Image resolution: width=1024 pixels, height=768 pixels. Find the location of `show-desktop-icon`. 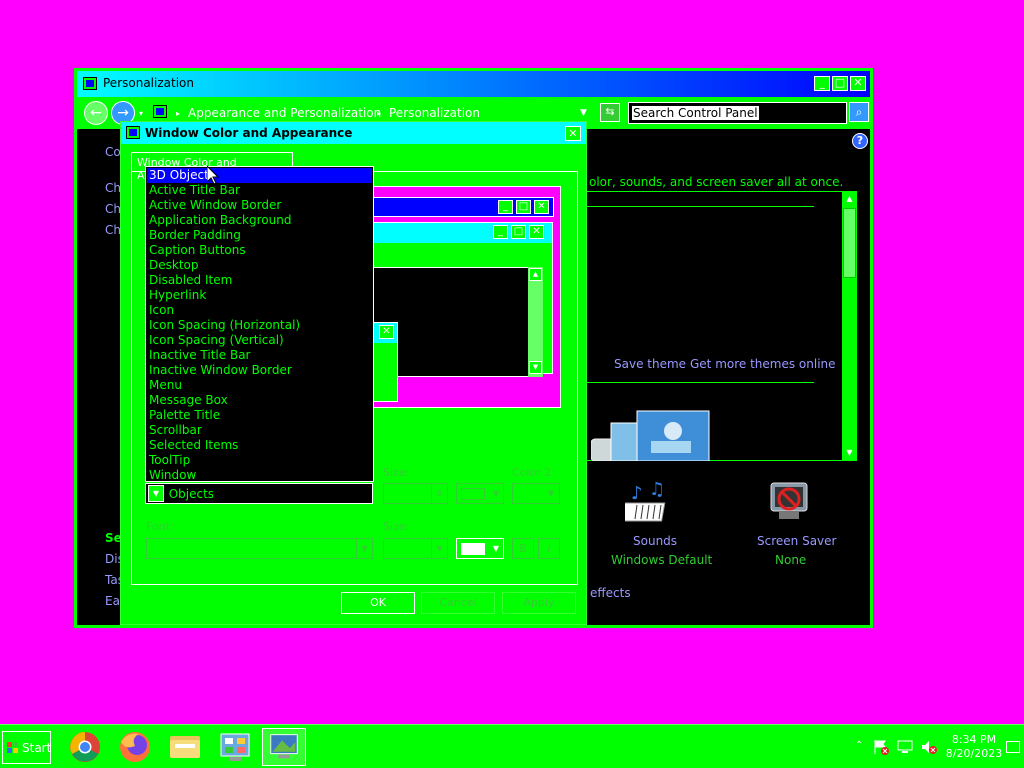

show-desktop-icon is located at coordinates (1013, 747).